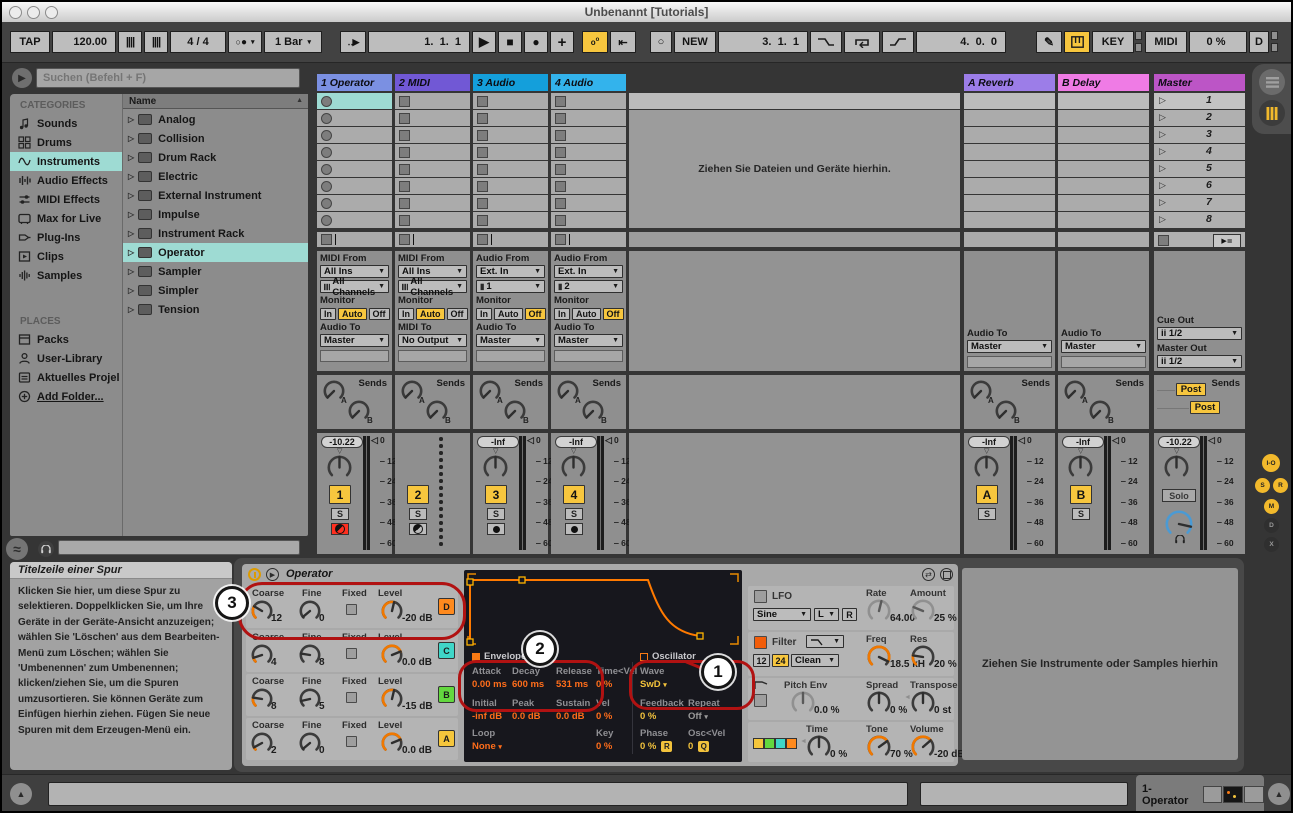 The width and height of the screenshot is (1293, 813). What do you see at coordinates (1271, 506) in the screenshot?
I see `show-mixer-toggle: M` at bounding box center [1271, 506].